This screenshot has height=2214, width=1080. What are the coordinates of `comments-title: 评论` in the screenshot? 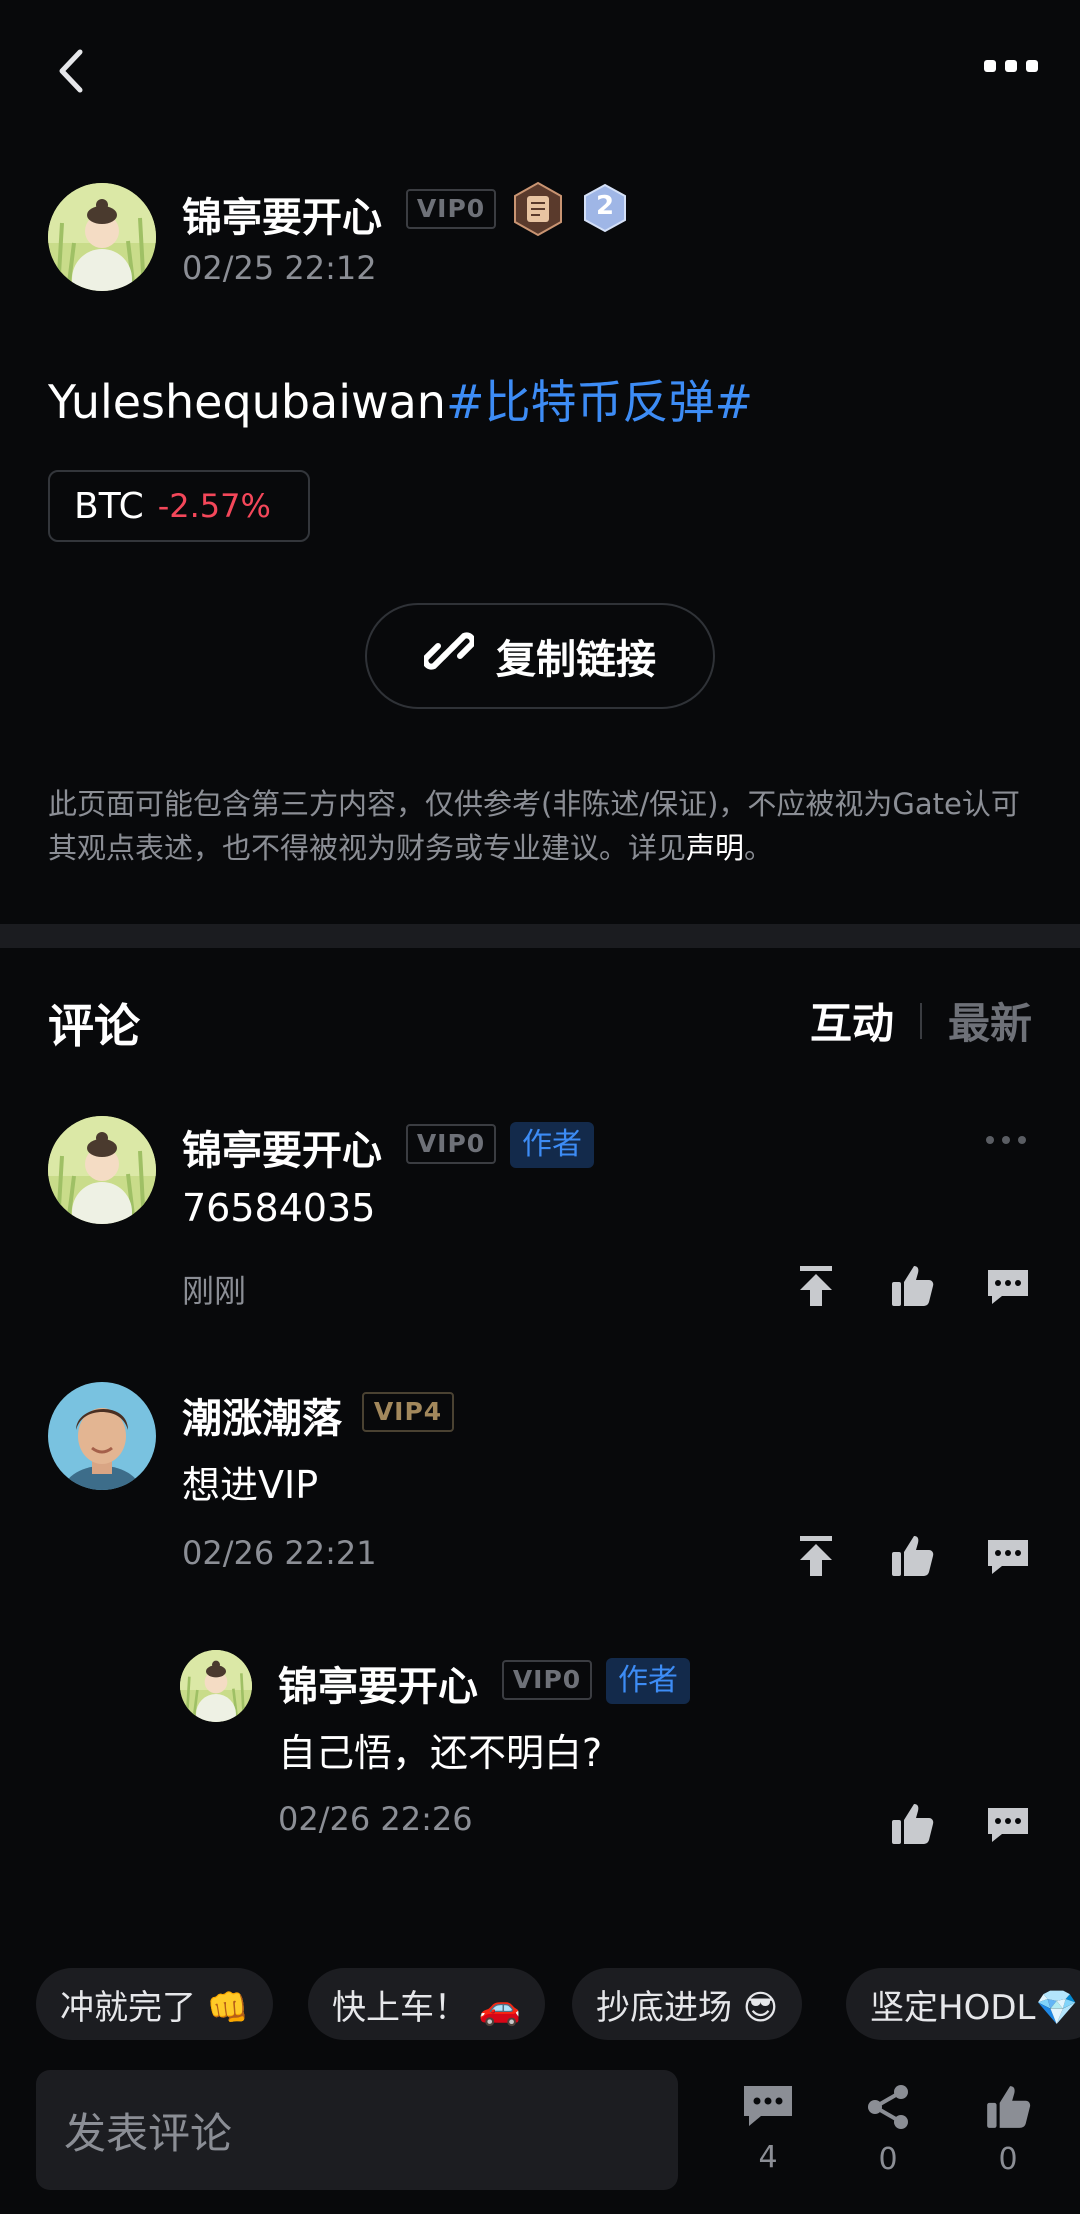 It's located at (94, 1026).